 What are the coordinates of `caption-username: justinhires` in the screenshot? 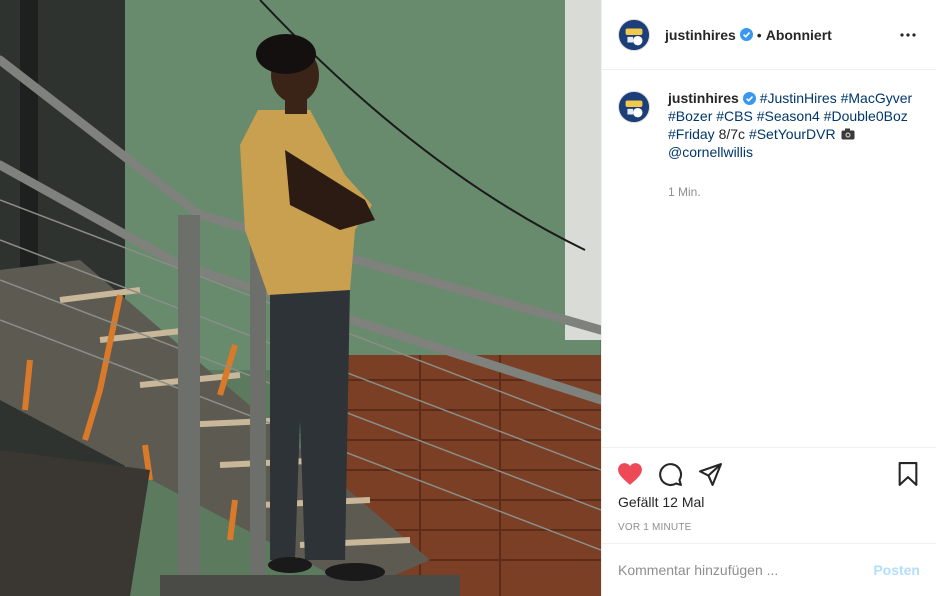 It's located at (703, 98).